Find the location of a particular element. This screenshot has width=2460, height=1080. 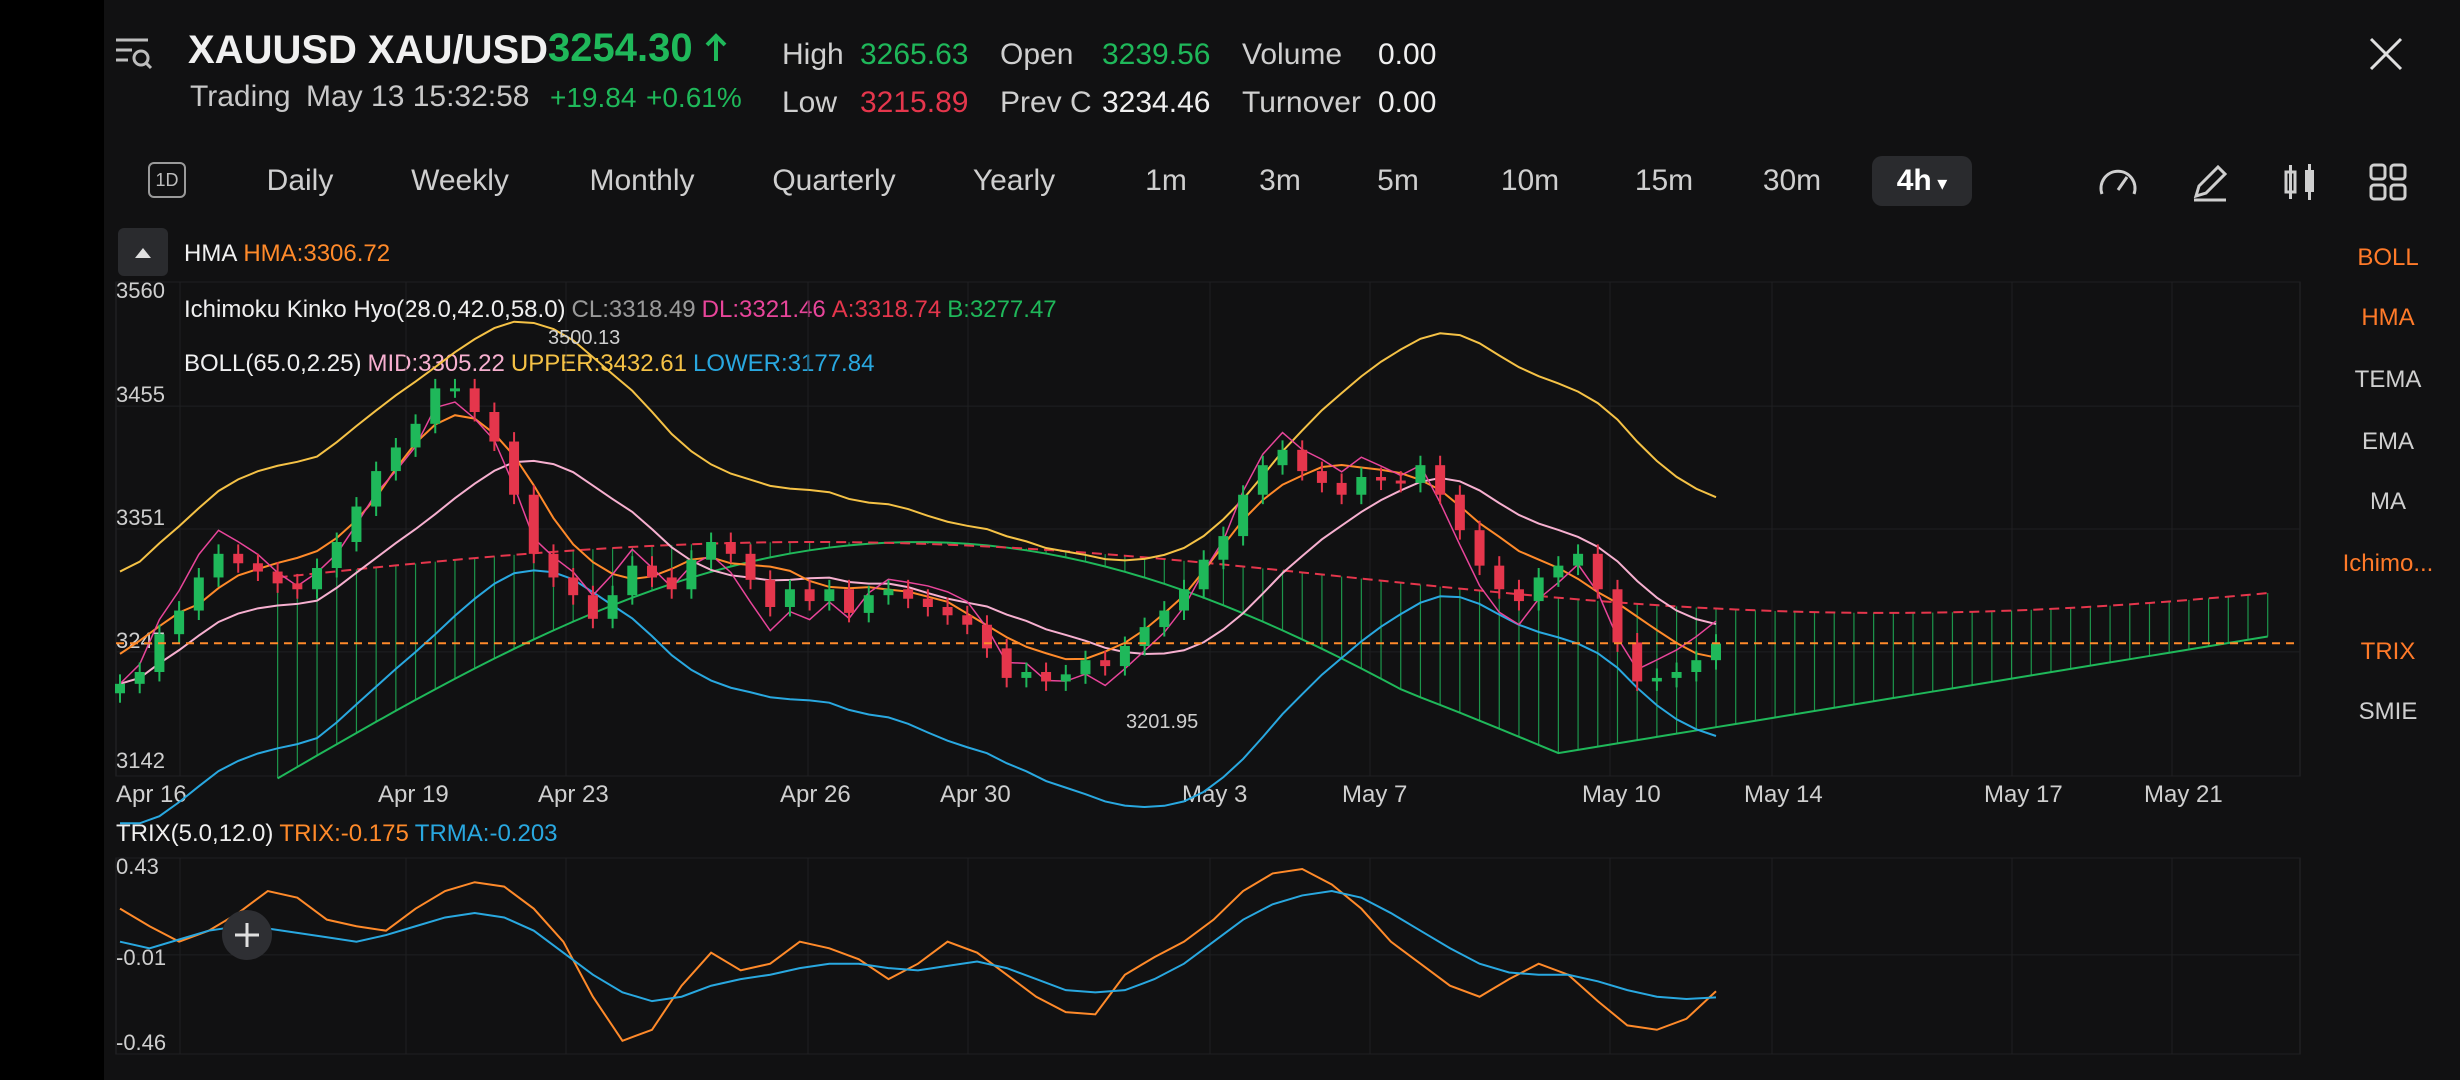

trix-y-tick-label: -0.46 is located at coordinates (141, 1042).